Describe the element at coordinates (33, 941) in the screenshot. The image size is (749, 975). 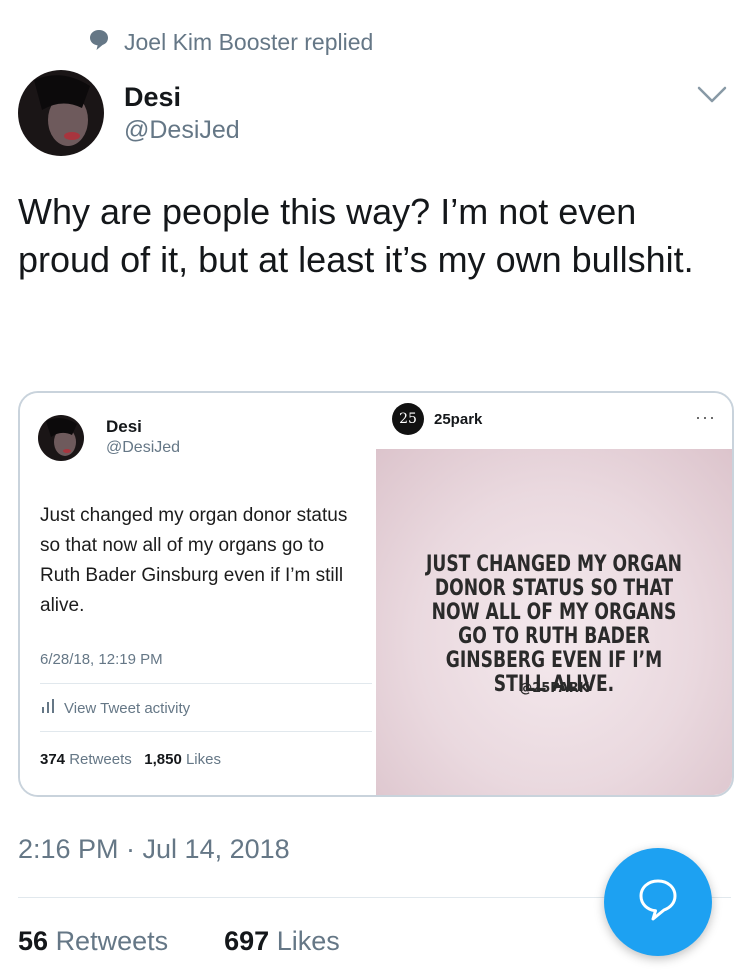
I see `retweets-count: 56` at that location.